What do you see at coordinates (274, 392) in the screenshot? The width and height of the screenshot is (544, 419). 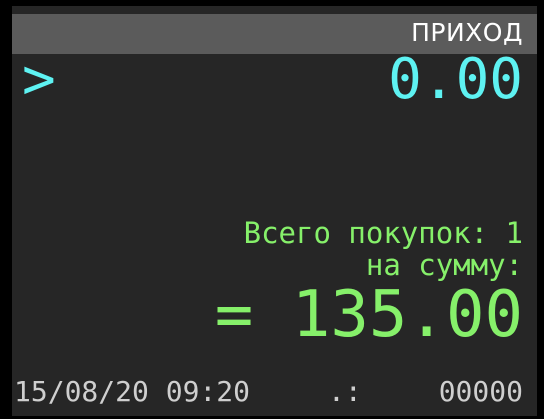 I see `status-bar: 15/08/20 09:20 .: 00000` at bounding box center [274, 392].